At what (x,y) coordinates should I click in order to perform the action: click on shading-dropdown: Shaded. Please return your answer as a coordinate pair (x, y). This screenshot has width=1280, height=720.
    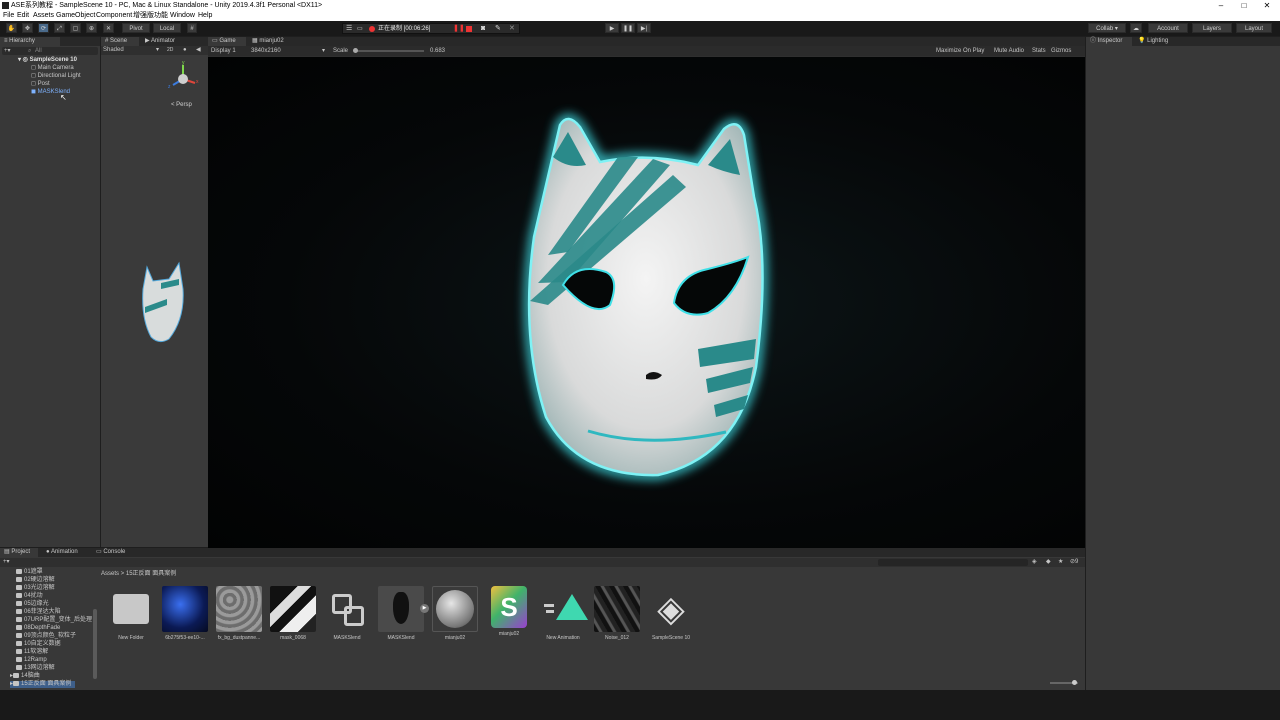
    Looking at the image, I should click on (113, 50).